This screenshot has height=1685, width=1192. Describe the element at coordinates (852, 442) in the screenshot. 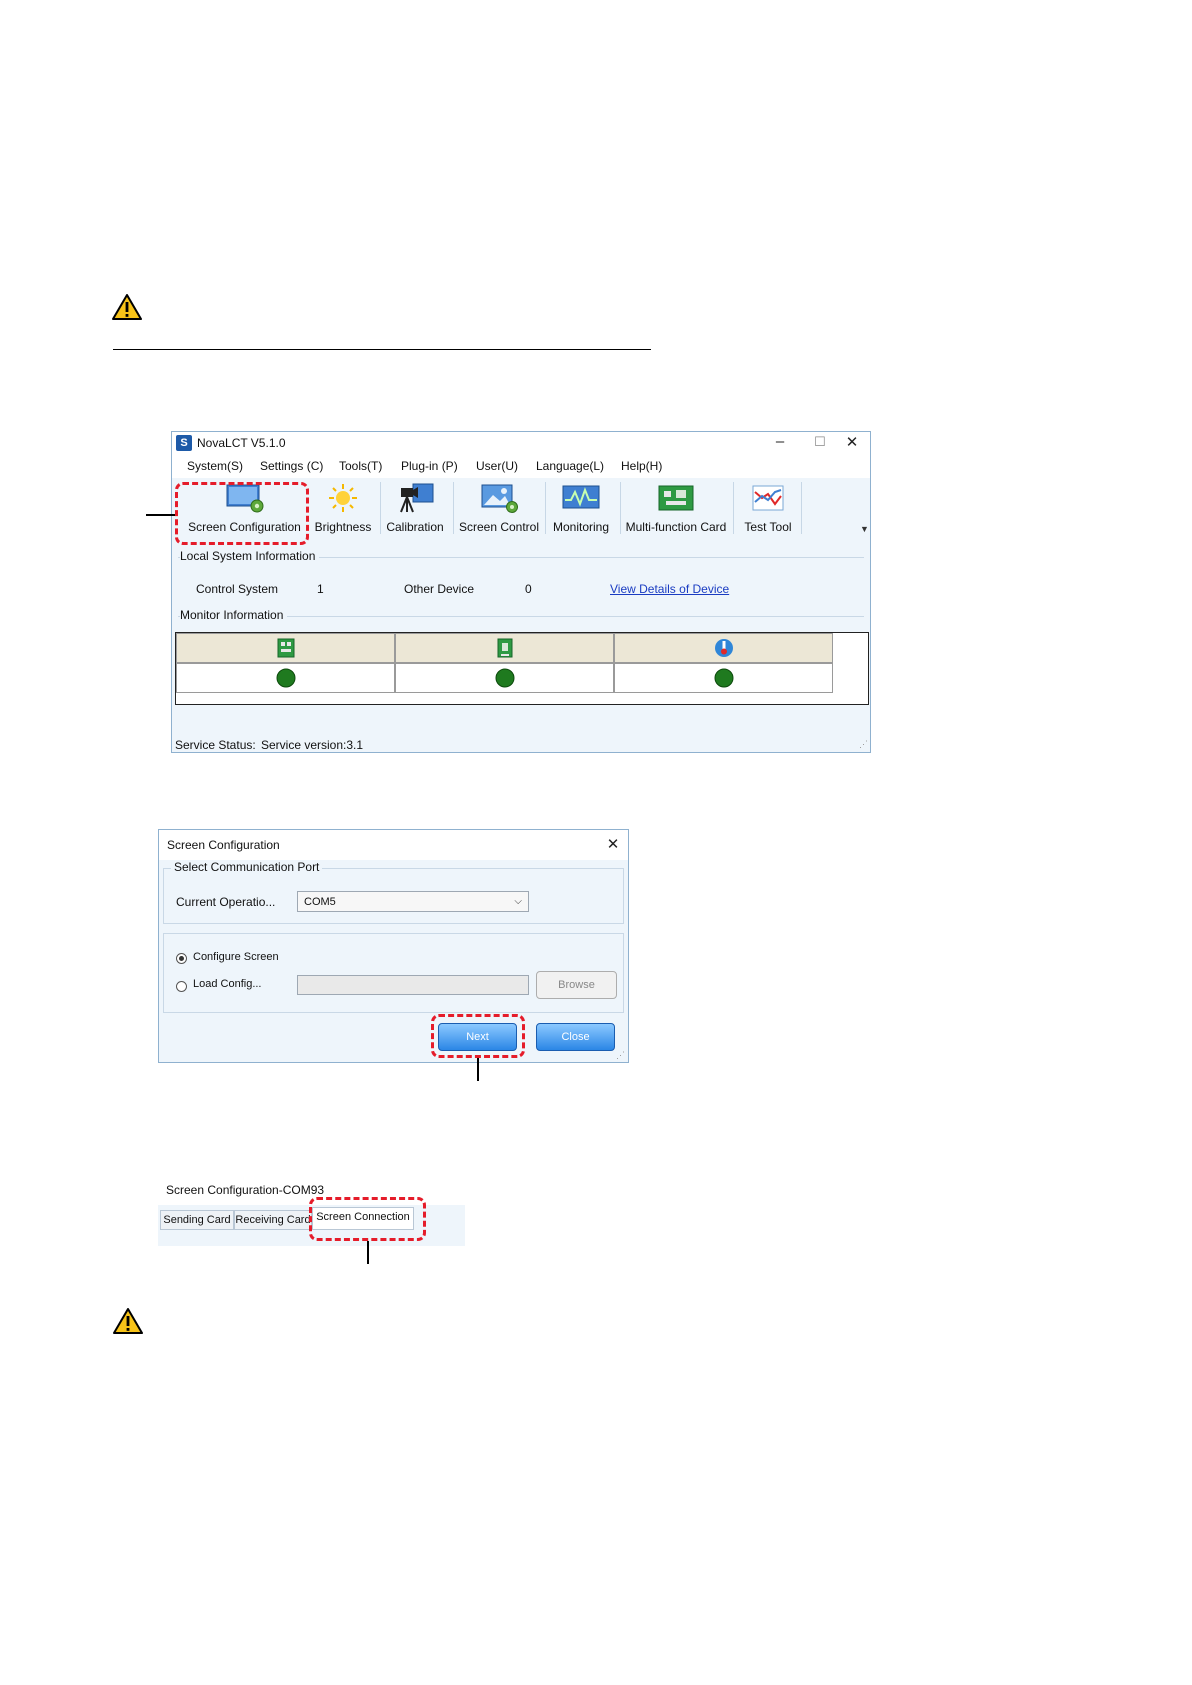

I see `close-button: ✕` at that location.